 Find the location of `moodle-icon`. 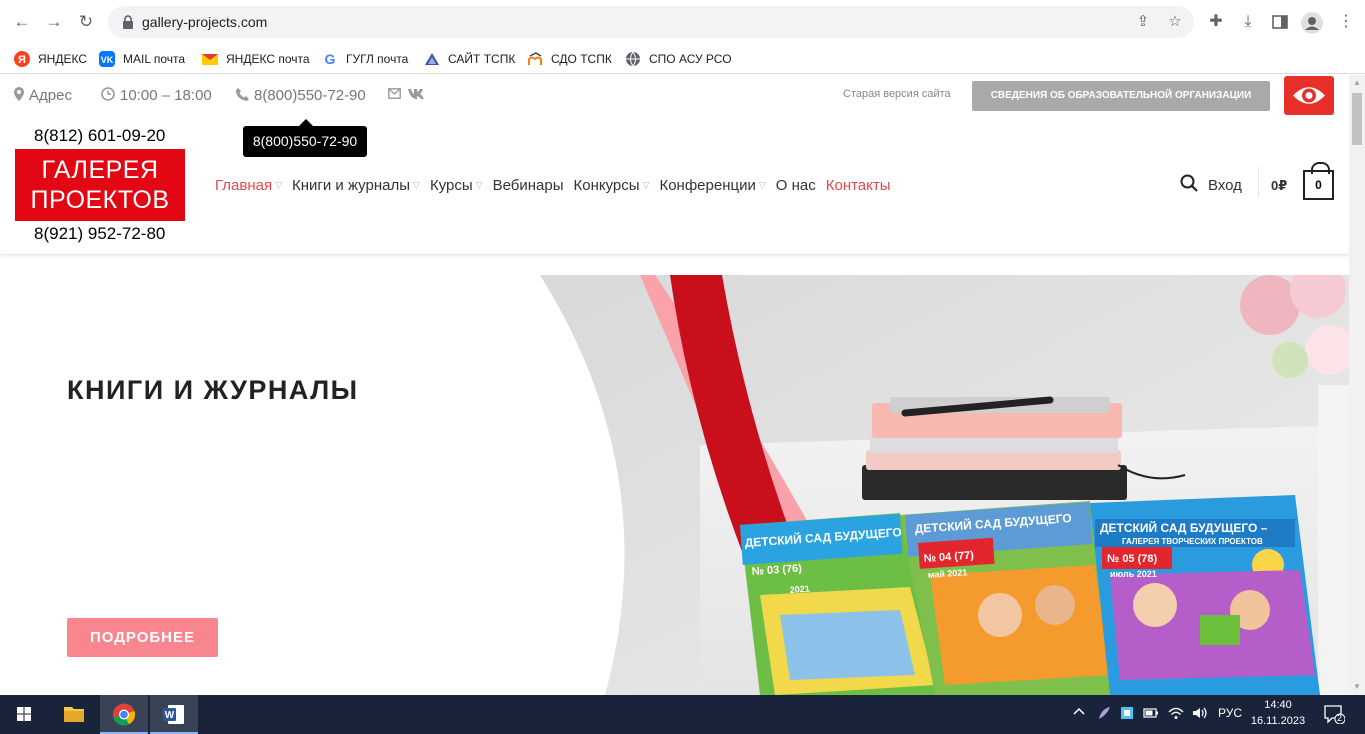

moodle-icon is located at coordinates (535, 58).